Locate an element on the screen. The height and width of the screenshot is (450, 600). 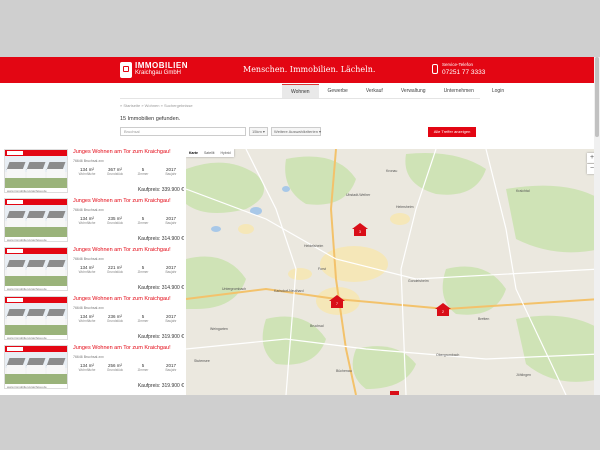
town-label: Forst is located at coordinates (322, 269).